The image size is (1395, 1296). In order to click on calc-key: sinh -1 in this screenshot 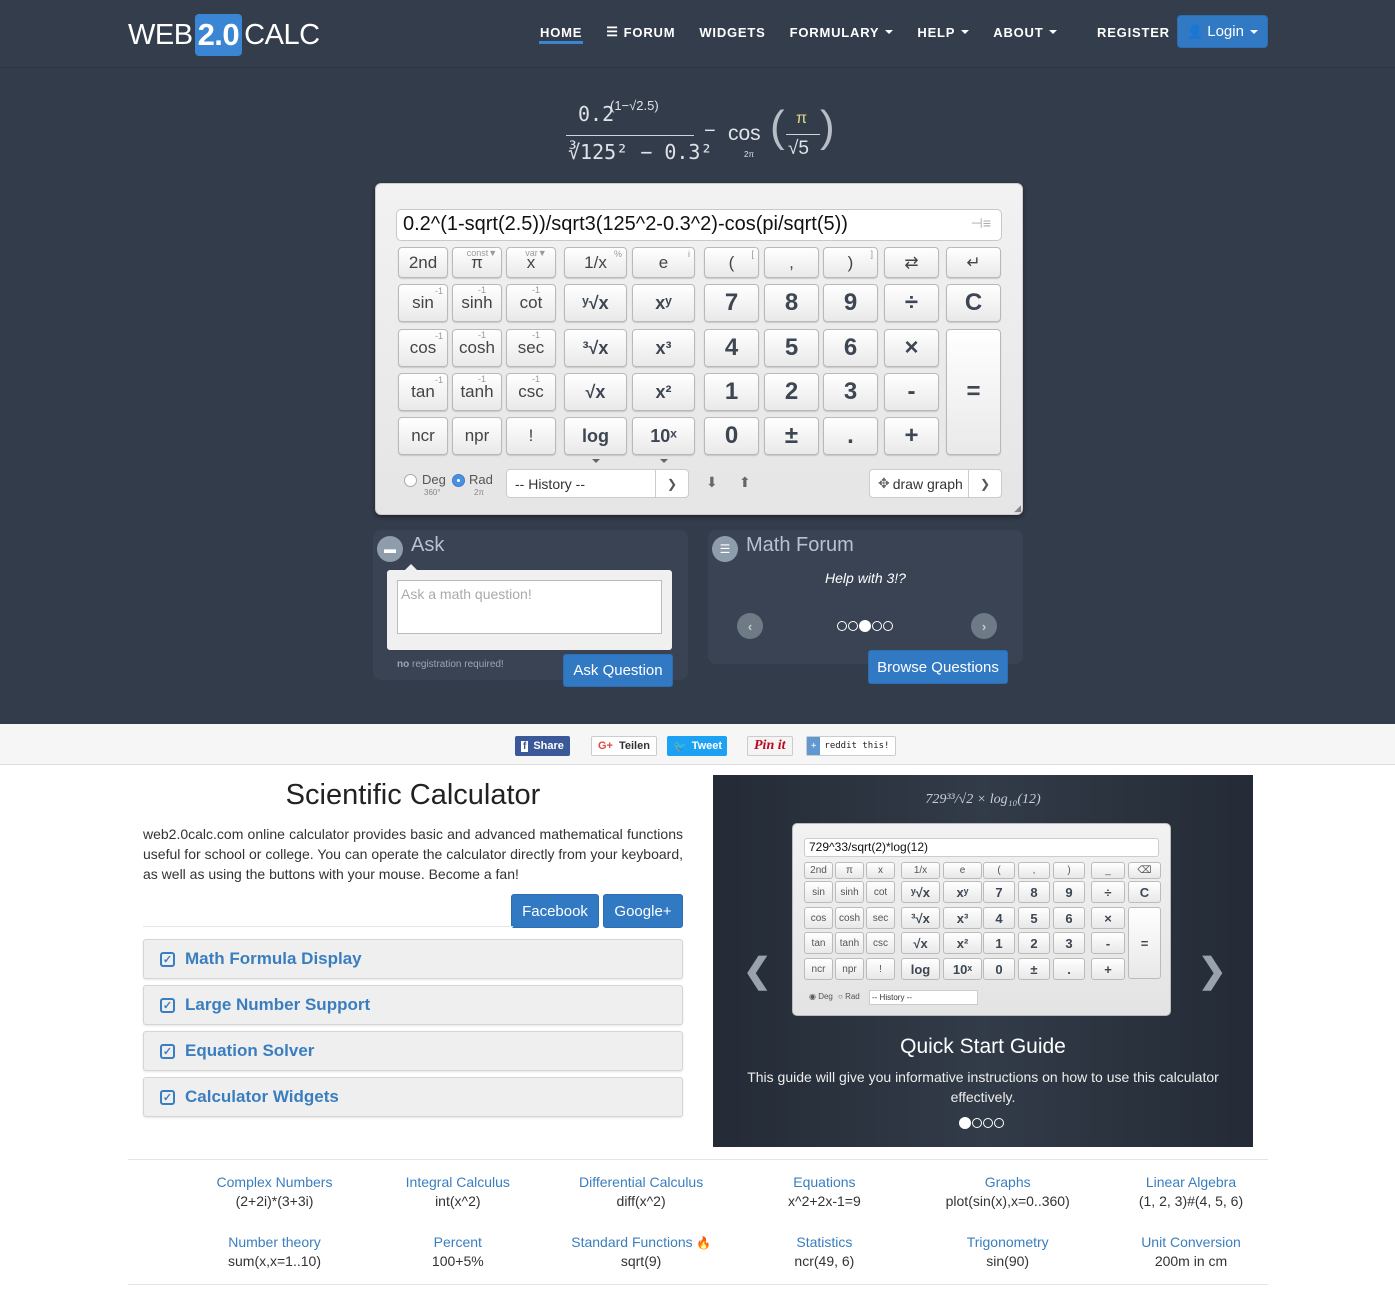, I will do `click(477, 303)`.